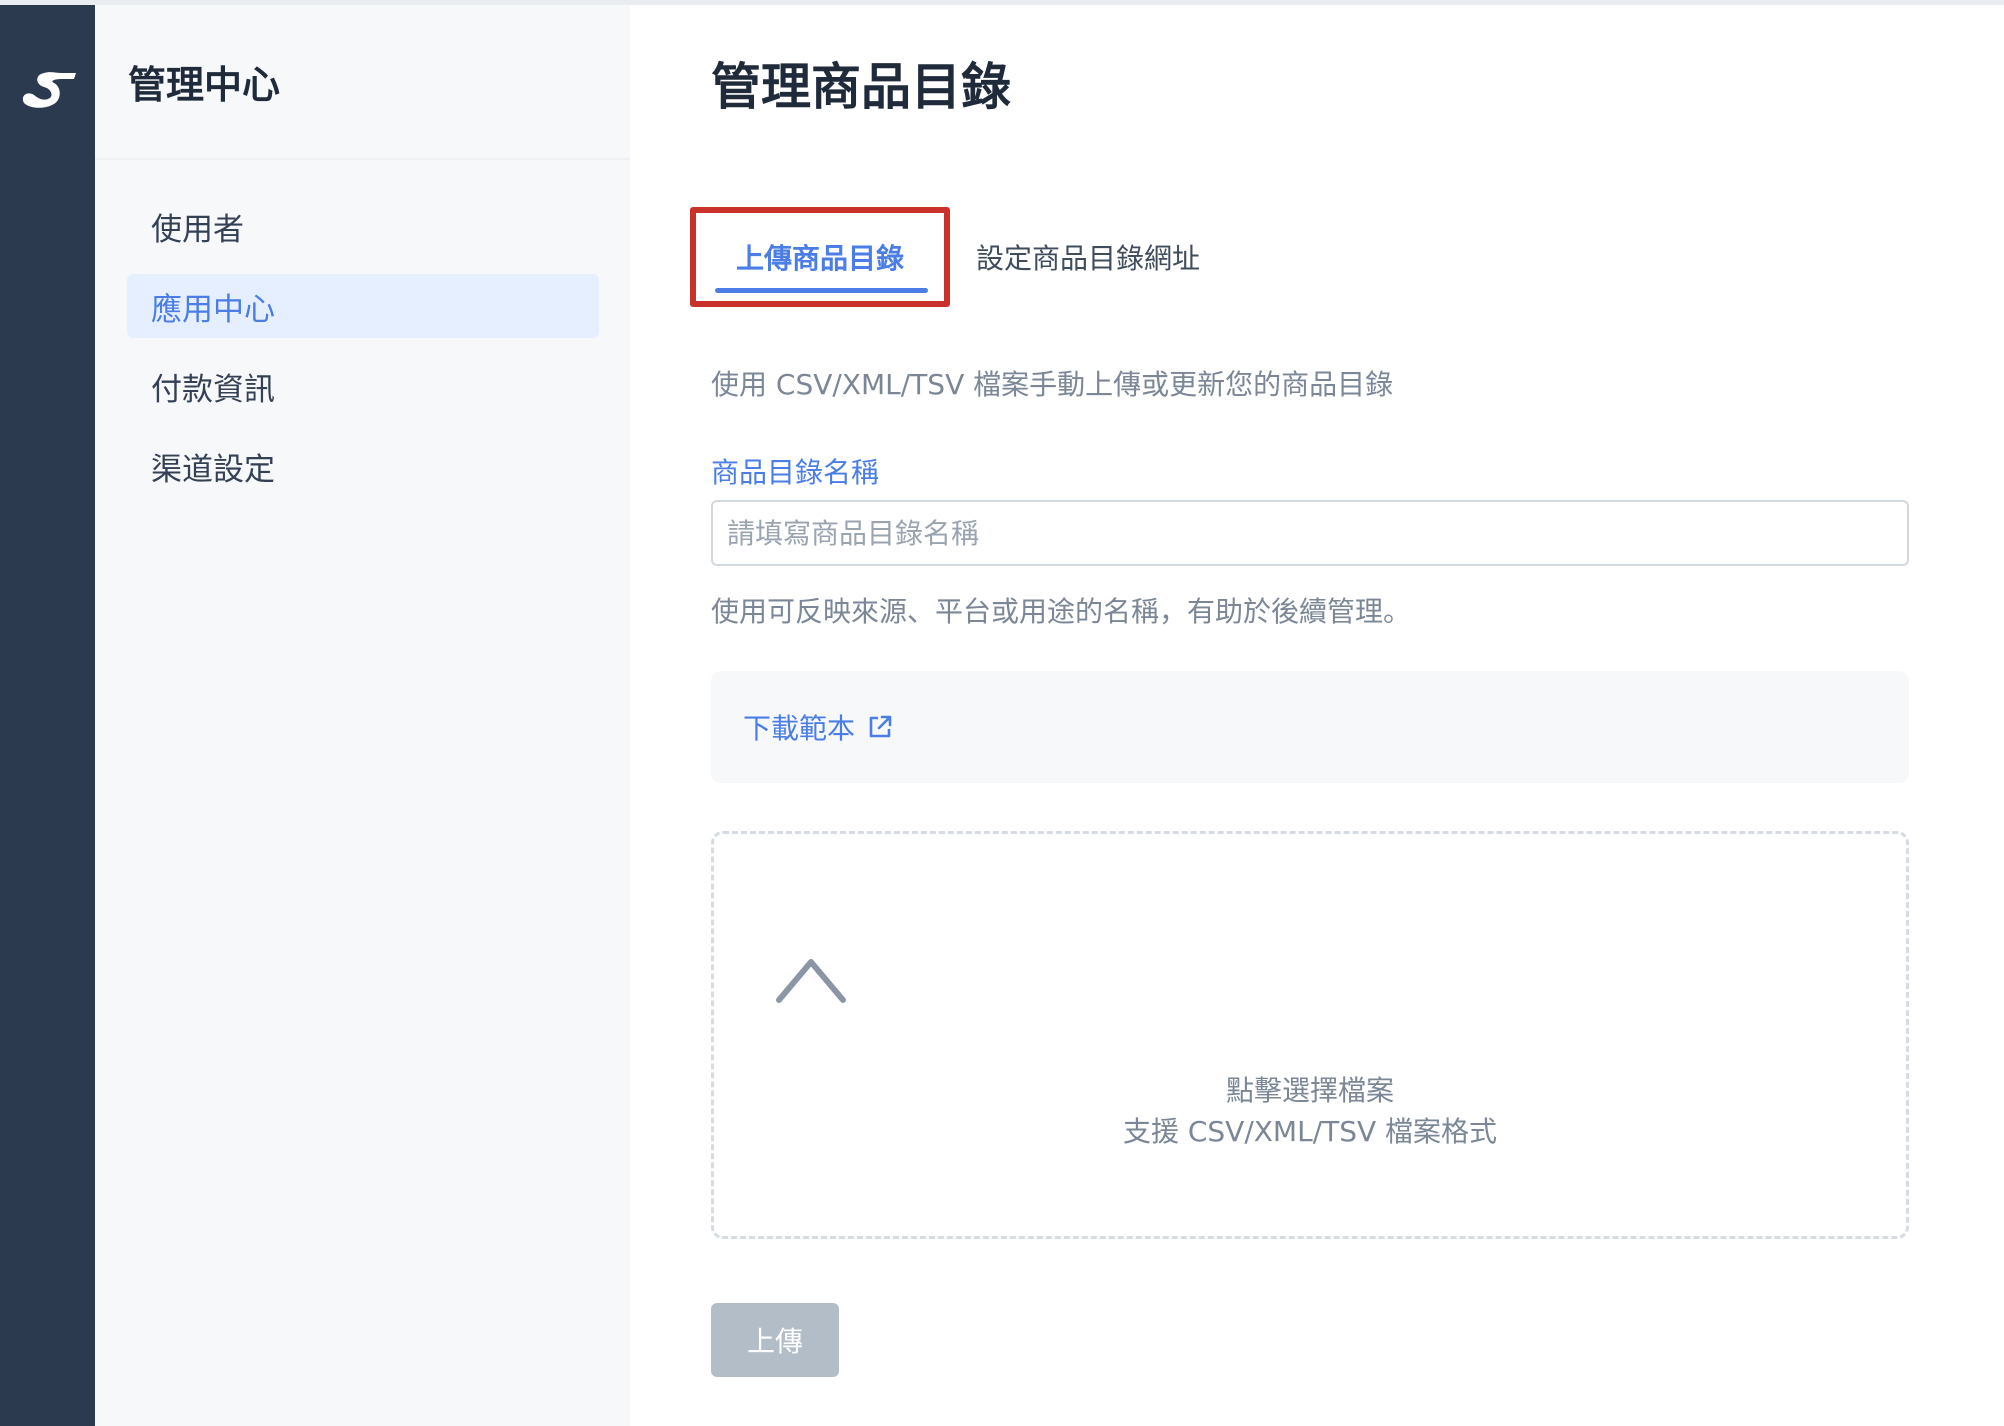 The height and width of the screenshot is (1426, 2004). I want to click on tab-label: 設定商品目錄網址, so click(1088, 258).